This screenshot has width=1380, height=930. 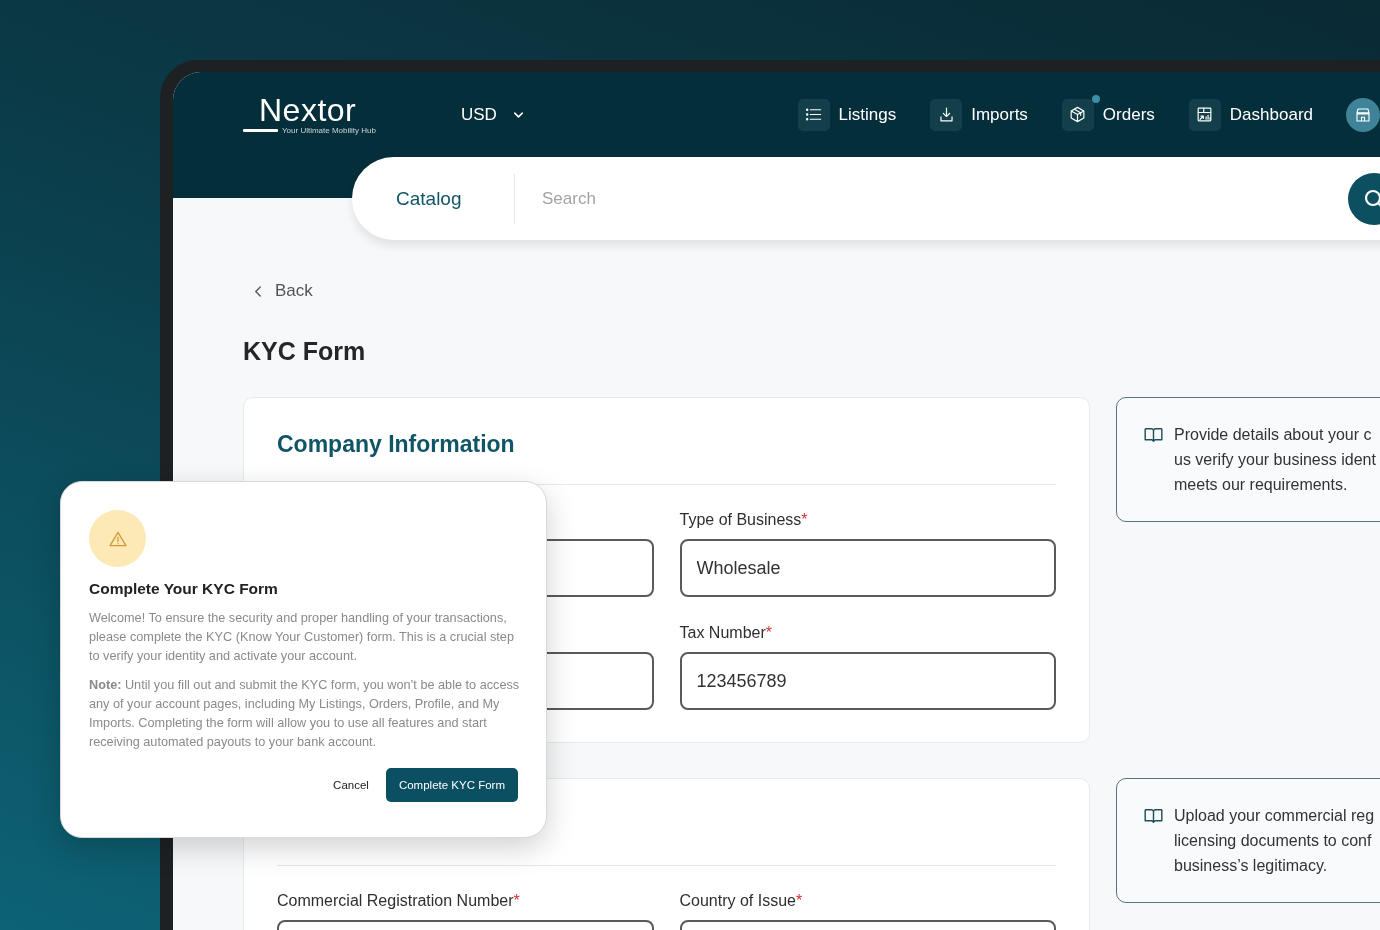 What do you see at coordinates (351, 785) in the screenshot?
I see `cancel-button: Cancel` at bounding box center [351, 785].